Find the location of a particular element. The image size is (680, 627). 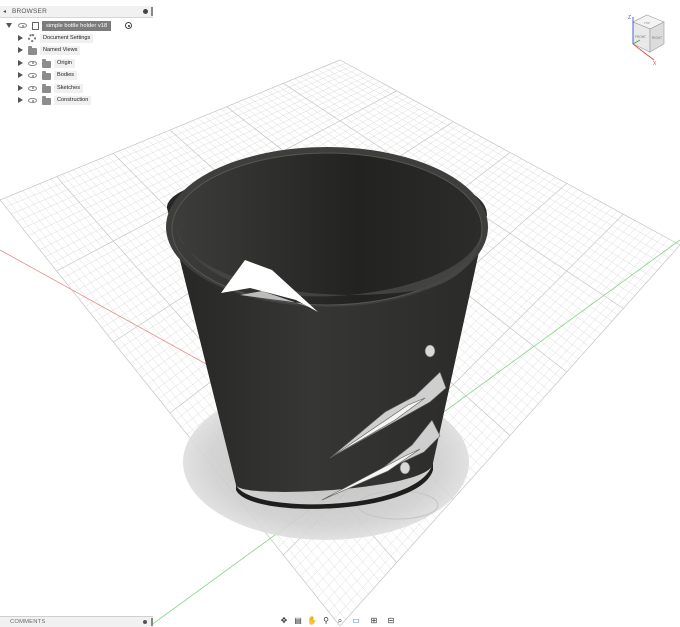

navigation-toolbar: ✥ ▤ ✋ ⚲ ⌕ ▭ ⊞ ⊟ is located at coordinates (339, 620).